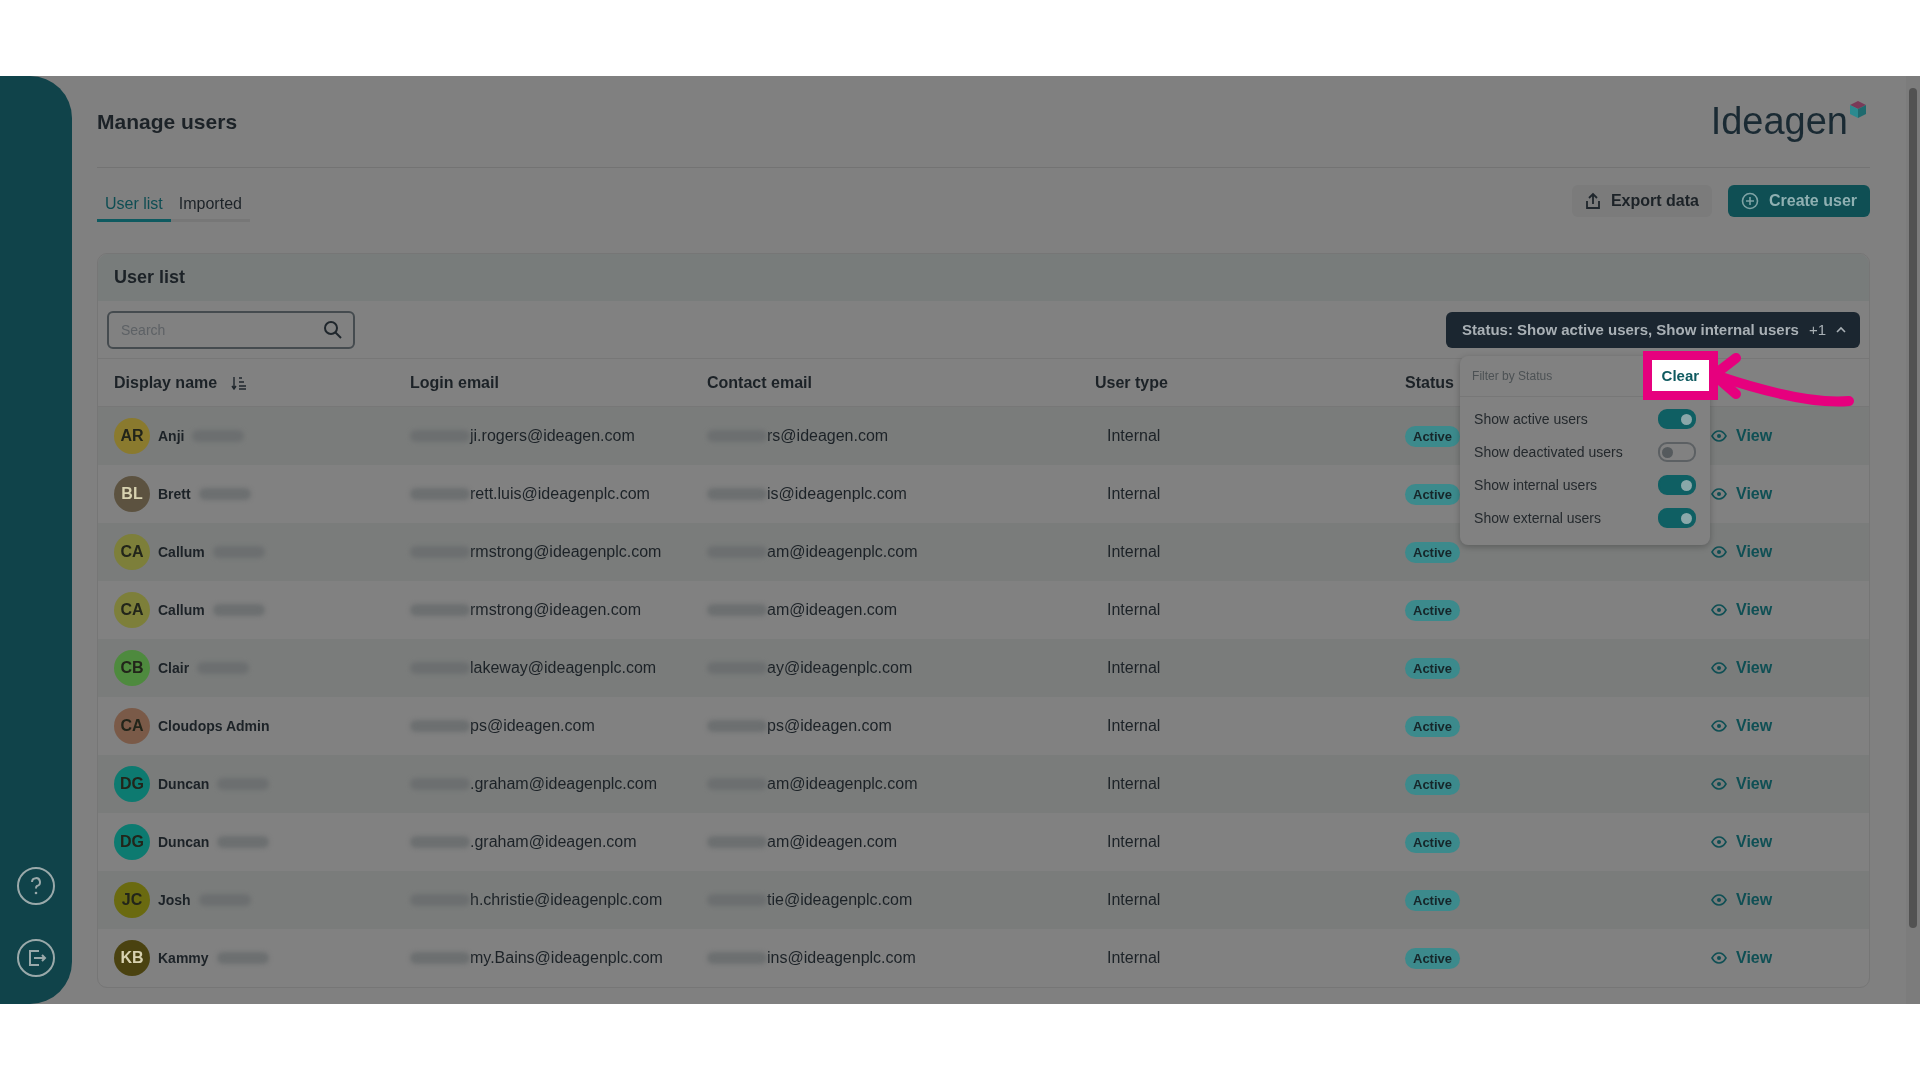  What do you see at coordinates (837, 494) in the screenshot?
I see `contact-email: is@ideagenplc.com` at bounding box center [837, 494].